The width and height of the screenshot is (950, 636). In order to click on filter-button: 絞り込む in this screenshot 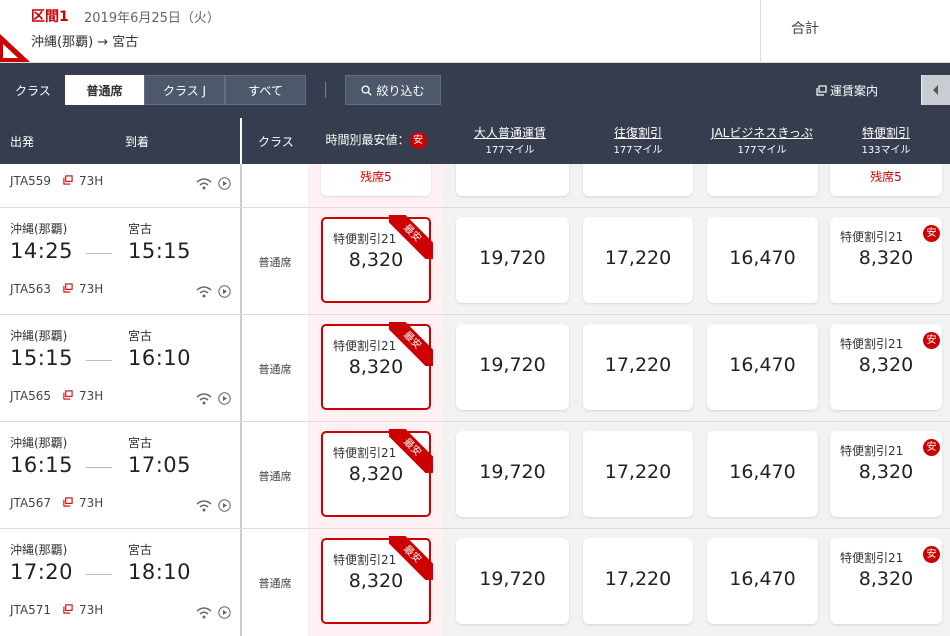, I will do `click(393, 90)`.